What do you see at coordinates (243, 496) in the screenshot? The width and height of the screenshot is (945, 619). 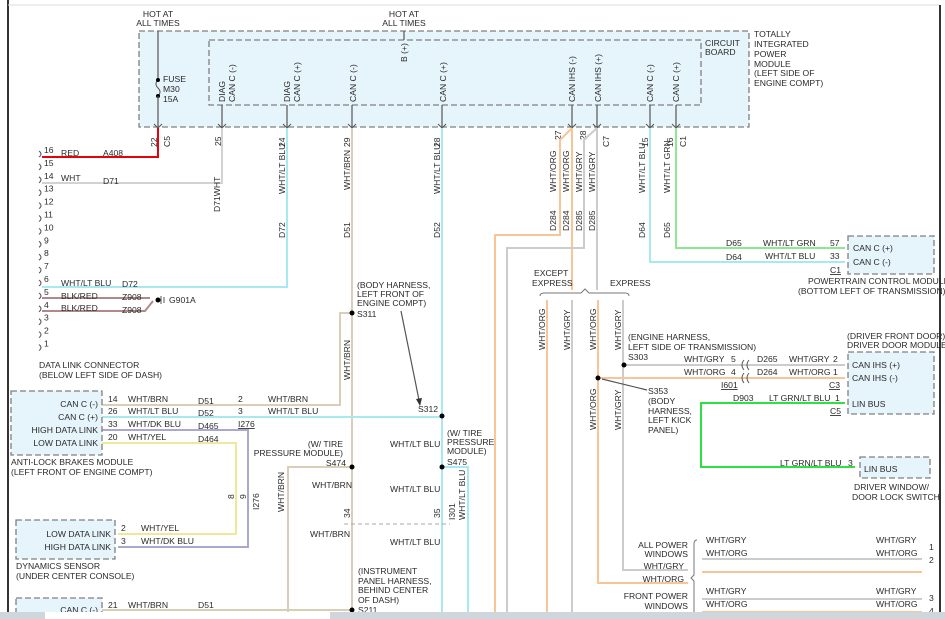 I see `svg-text: 9` at bounding box center [243, 496].